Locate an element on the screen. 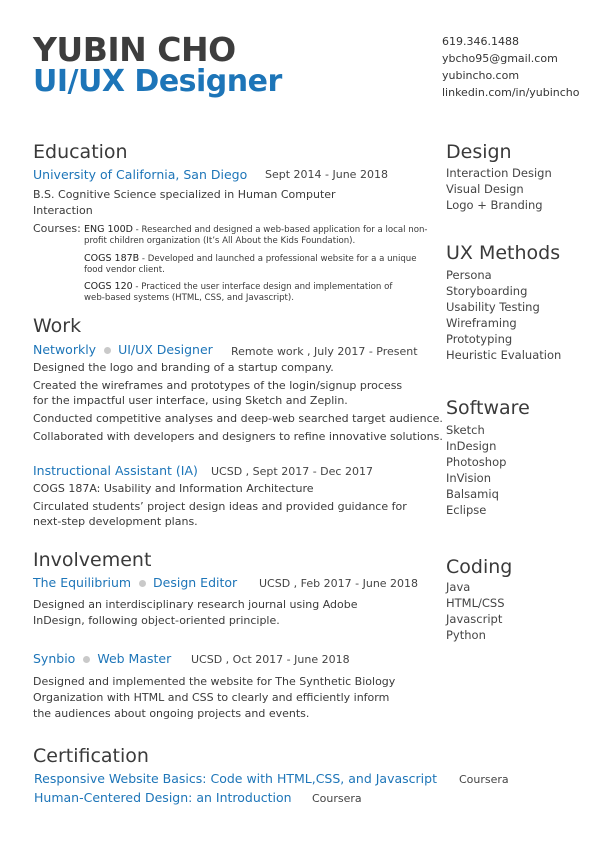 Image resolution: width=595 pixels, height=842 pixels. job-meta: UCSD , Sept 2017 - Dec 2017 is located at coordinates (292, 471).